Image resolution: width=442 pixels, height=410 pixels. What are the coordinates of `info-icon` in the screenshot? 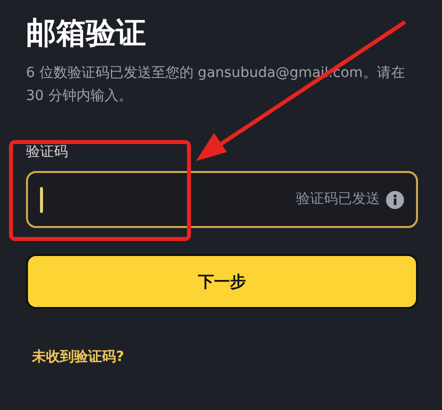 It's located at (395, 199).